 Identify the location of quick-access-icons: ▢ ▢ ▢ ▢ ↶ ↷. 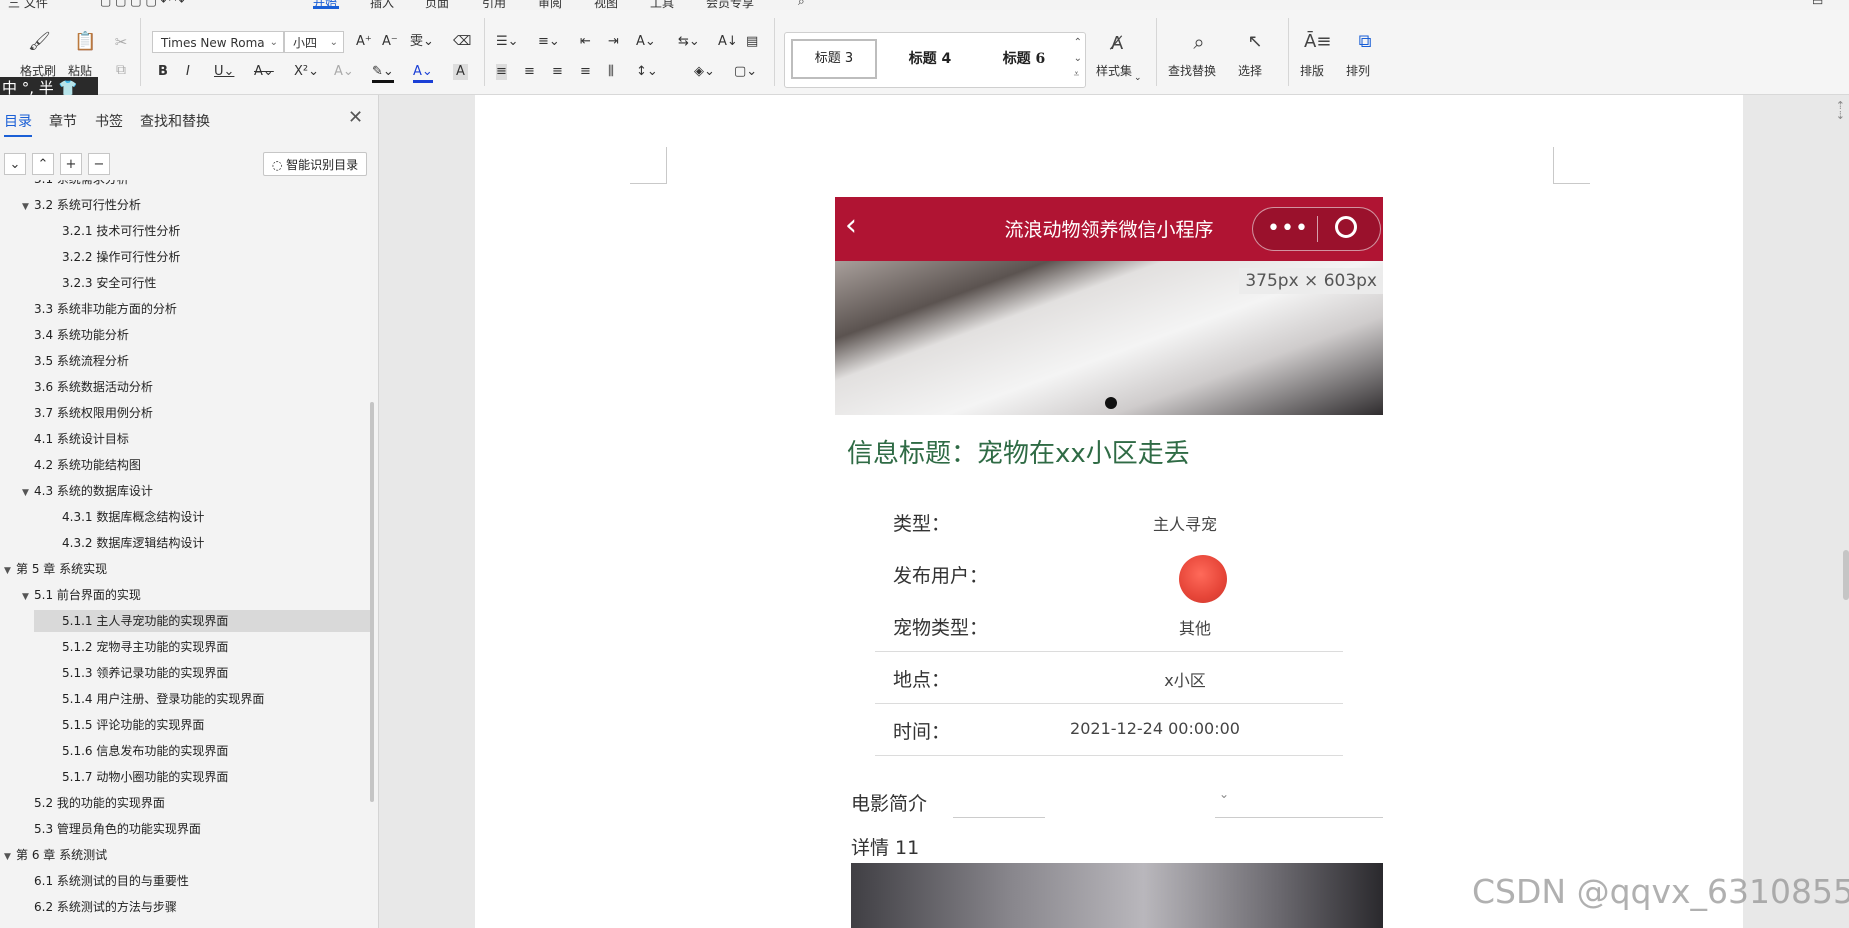
(142, 4).